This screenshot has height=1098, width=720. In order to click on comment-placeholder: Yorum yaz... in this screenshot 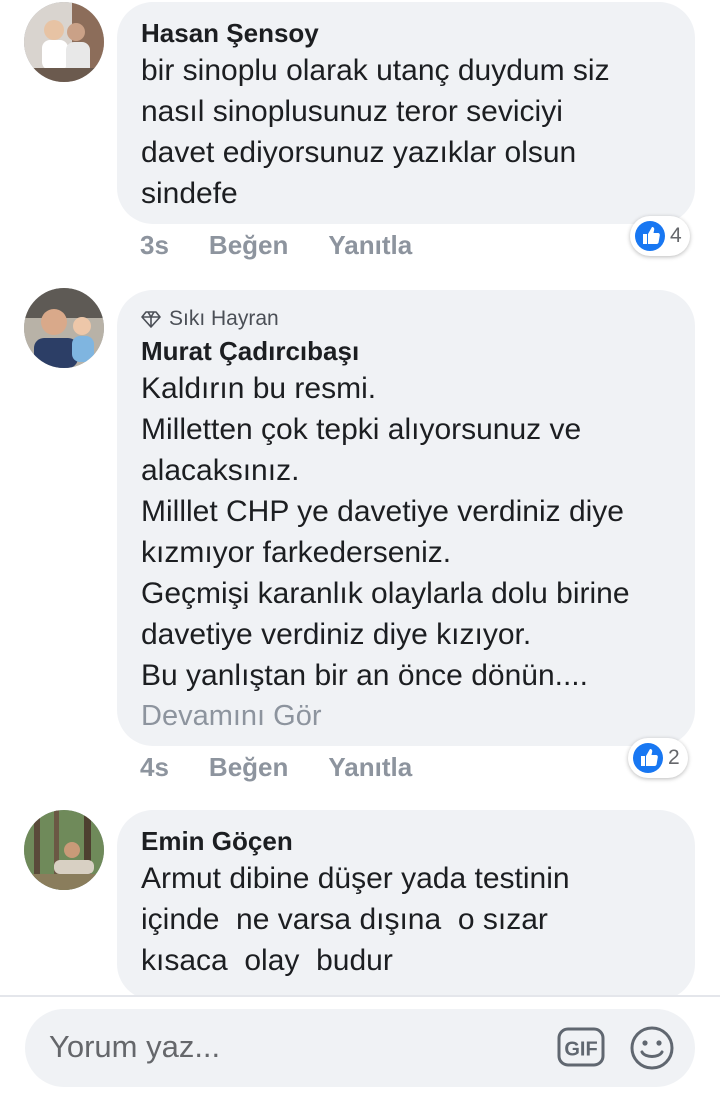, I will do `click(135, 1046)`.